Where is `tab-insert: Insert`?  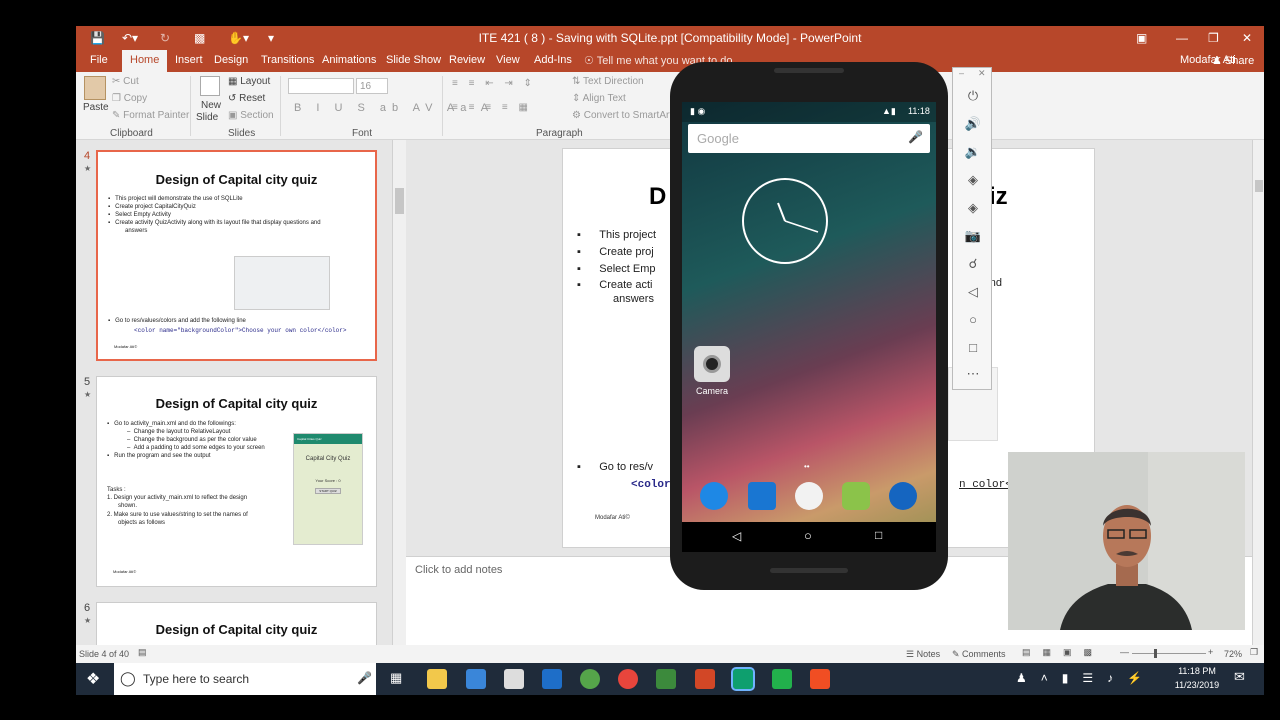
tab-insert: Insert is located at coordinates (189, 60).